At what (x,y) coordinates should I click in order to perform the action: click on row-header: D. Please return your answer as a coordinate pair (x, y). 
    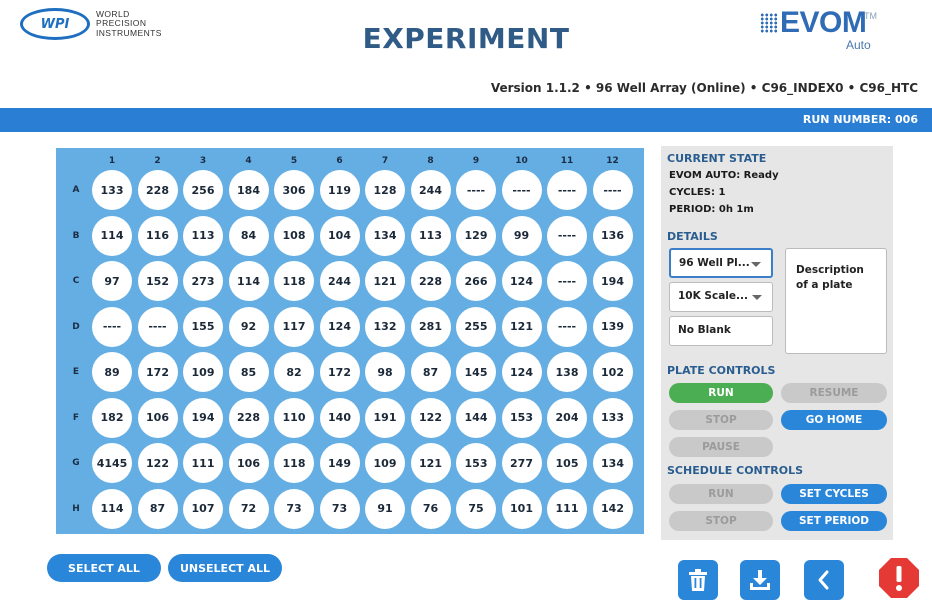
    Looking at the image, I should click on (76, 327).